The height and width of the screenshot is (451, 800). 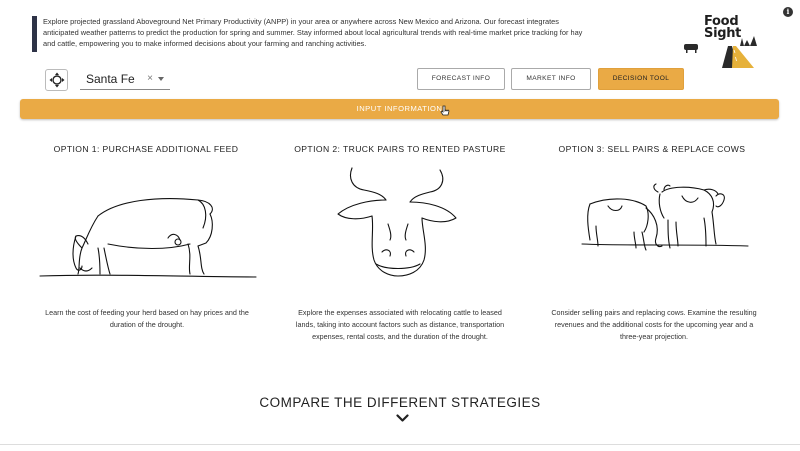 What do you see at coordinates (400, 402) in the screenshot?
I see `compare-label: COMPARE THE DIFFERENT STRATEGIES` at bounding box center [400, 402].